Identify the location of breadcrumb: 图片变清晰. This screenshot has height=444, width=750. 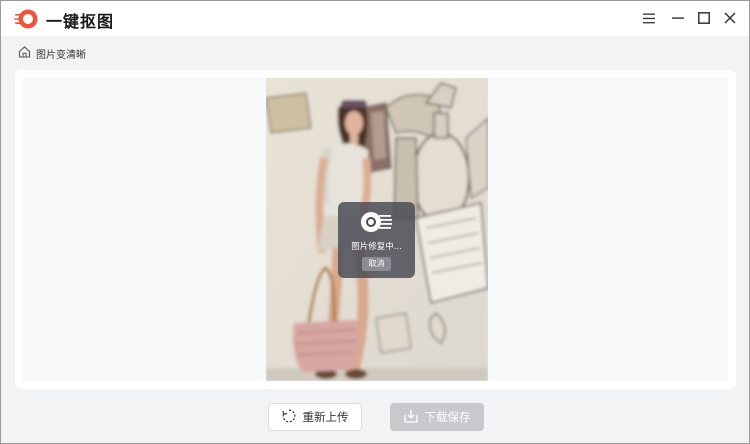
(52, 53).